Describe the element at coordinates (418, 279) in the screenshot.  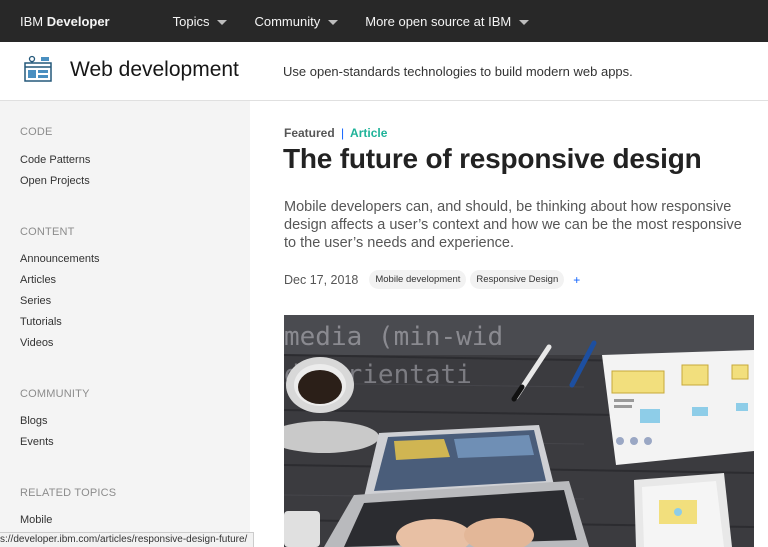
I see `tag-mobile-development: Mobile development` at that location.